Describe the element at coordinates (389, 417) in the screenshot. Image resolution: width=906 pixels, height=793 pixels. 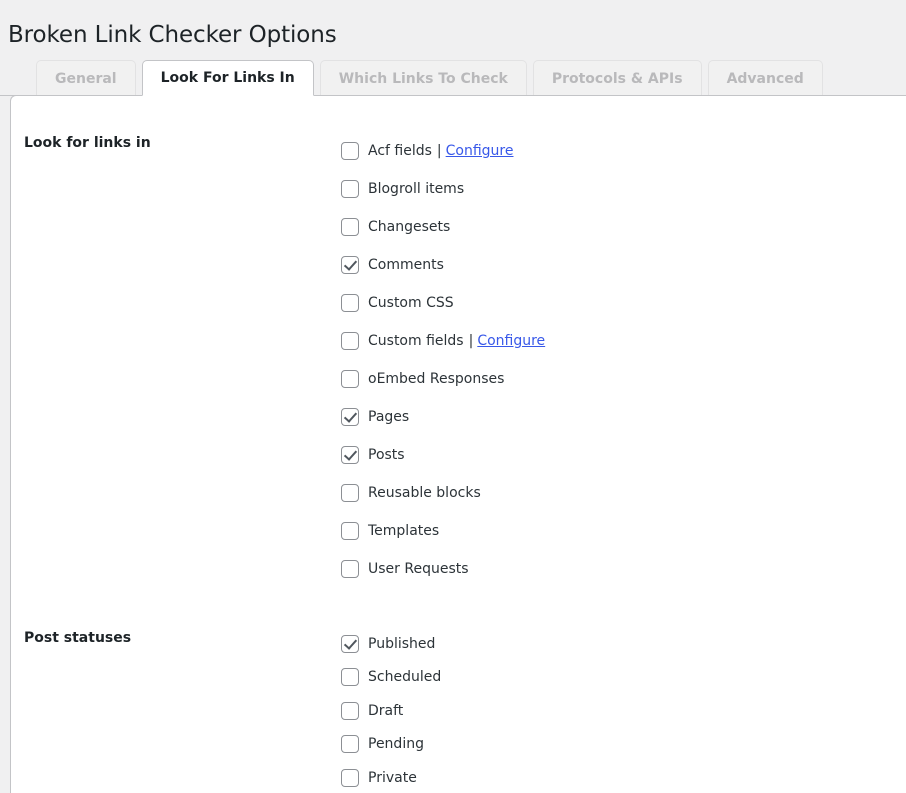
I see `checkbox-label-pages: Pages` at that location.